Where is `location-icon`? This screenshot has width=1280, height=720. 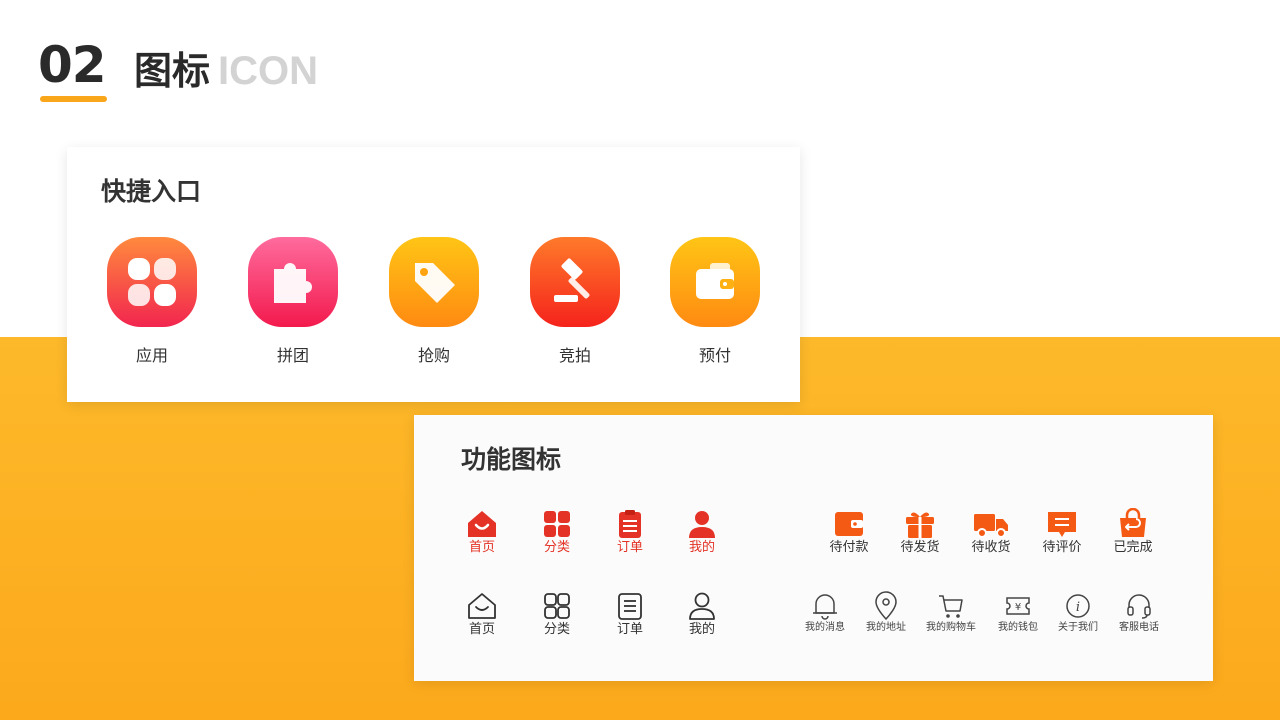
location-icon is located at coordinates (886, 606).